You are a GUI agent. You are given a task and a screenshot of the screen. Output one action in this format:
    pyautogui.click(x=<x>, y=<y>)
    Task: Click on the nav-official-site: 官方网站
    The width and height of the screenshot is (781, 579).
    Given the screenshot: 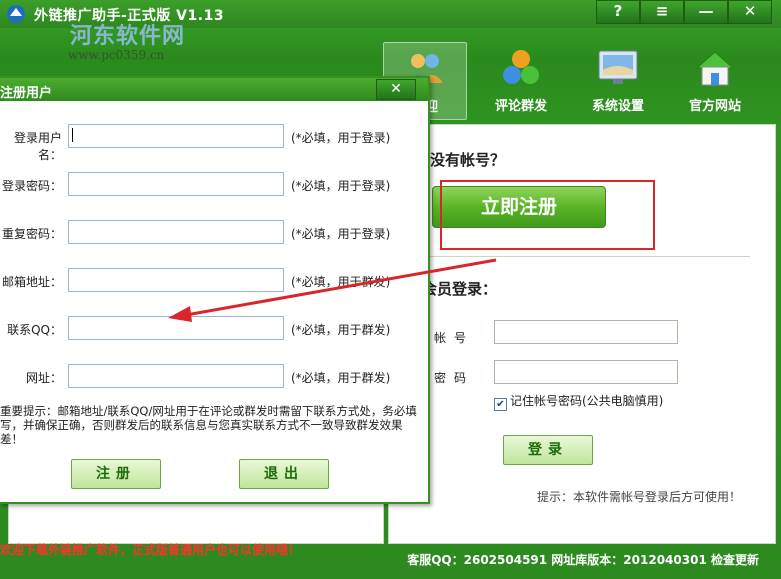 What is the action you would take?
    pyautogui.click(x=715, y=80)
    